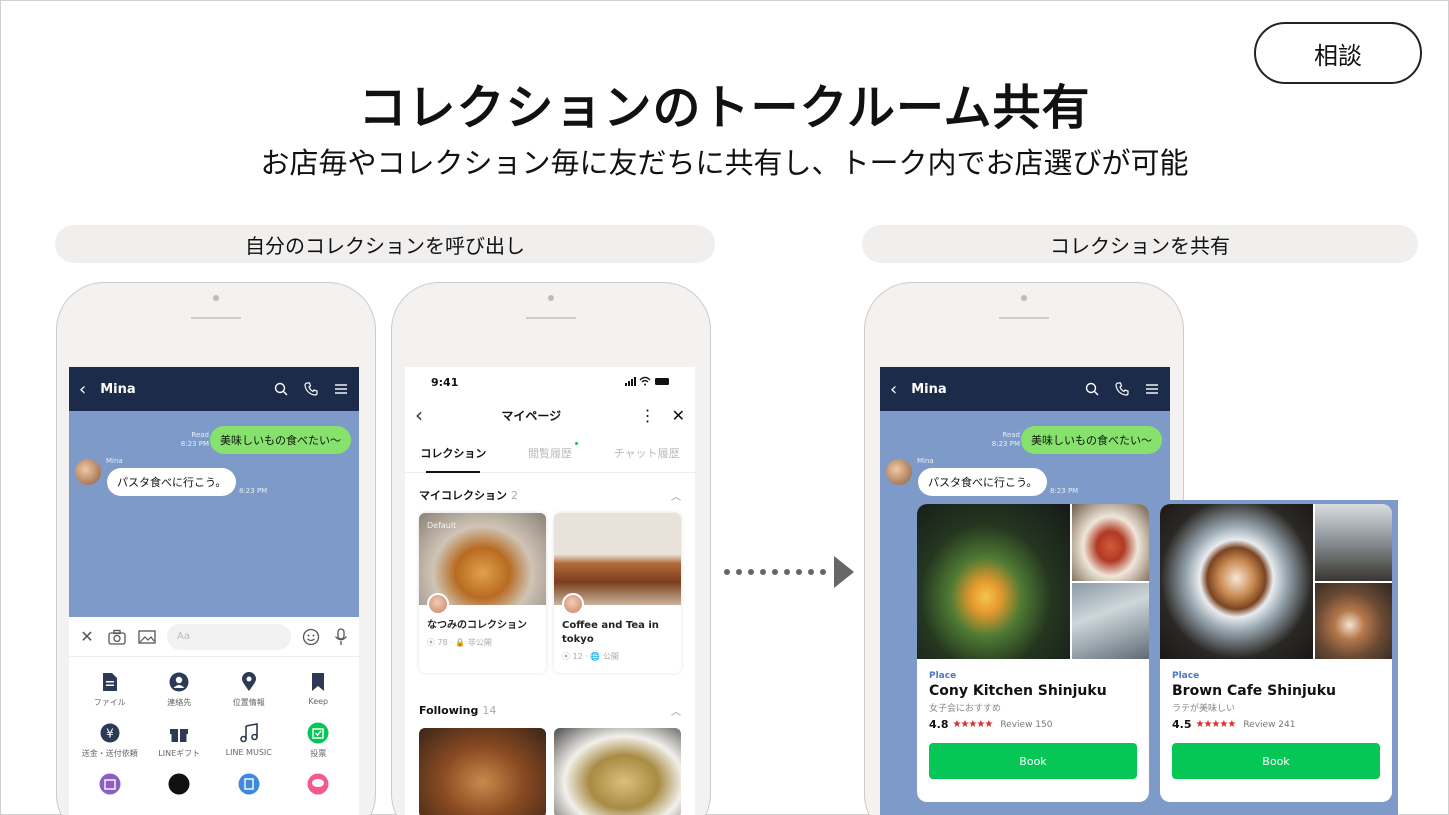 The width and height of the screenshot is (1449, 815). Describe the element at coordinates (194, 444) in the screenshot. I see `sent-time: 8:23 PM` at that location.